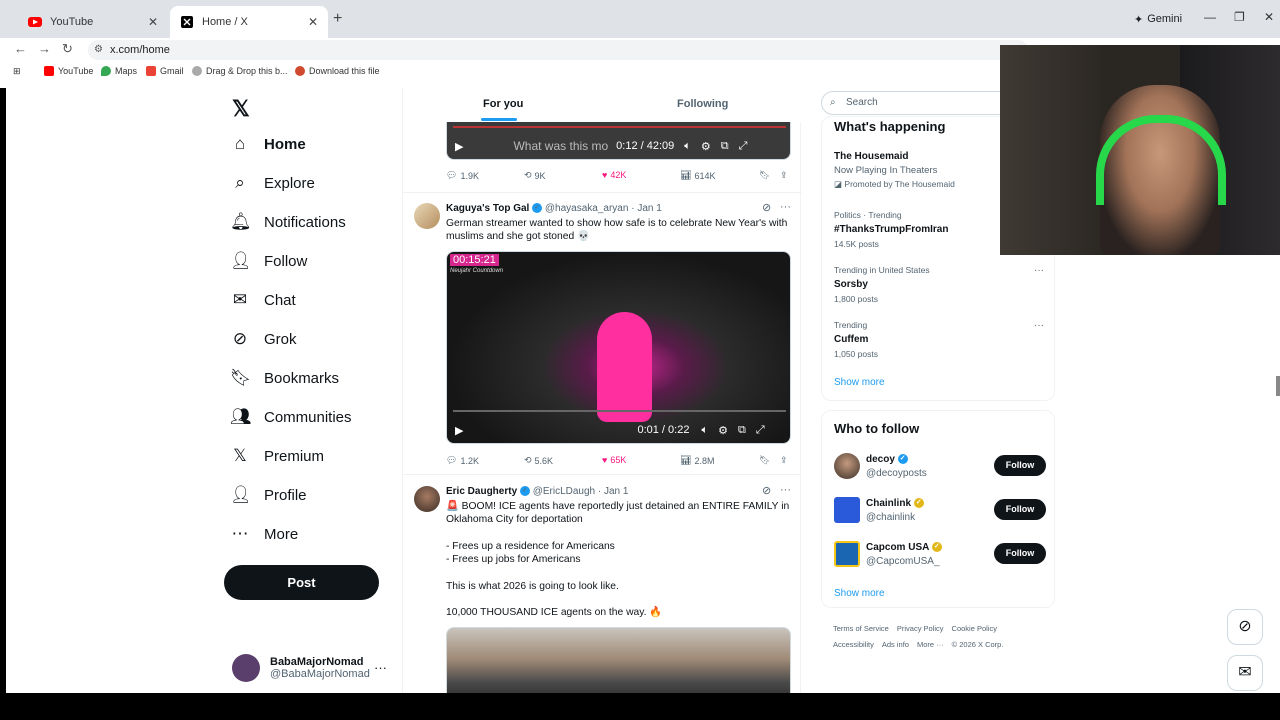 The width and height of the screenshot is (1280, 720). What do you see at coordinates (614, 460) in the screenshot?
I see `like-button: ♥ 65K` at bounding box center [614, 460].